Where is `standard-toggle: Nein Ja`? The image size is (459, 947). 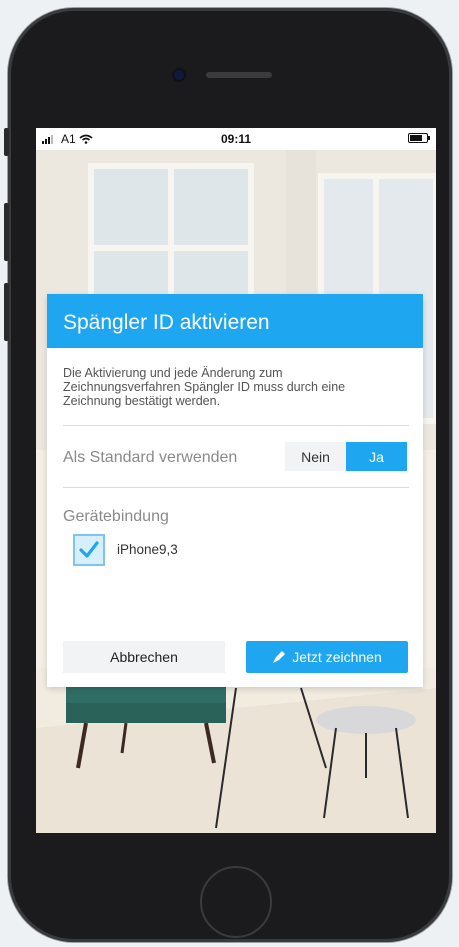 standard-toggle: Nein Ja is located at coordinates (346, 456).